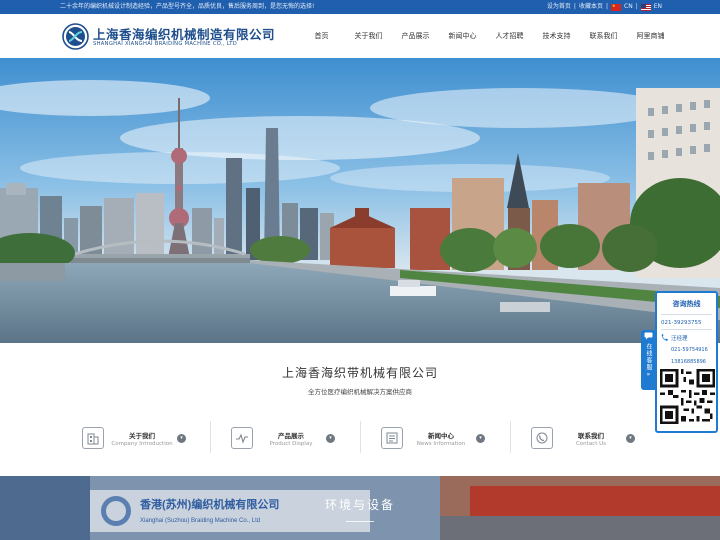  What do you see at coordinates (93, 438) in the screenshot?
I see `building-icon` at bounding box center [93, 438].